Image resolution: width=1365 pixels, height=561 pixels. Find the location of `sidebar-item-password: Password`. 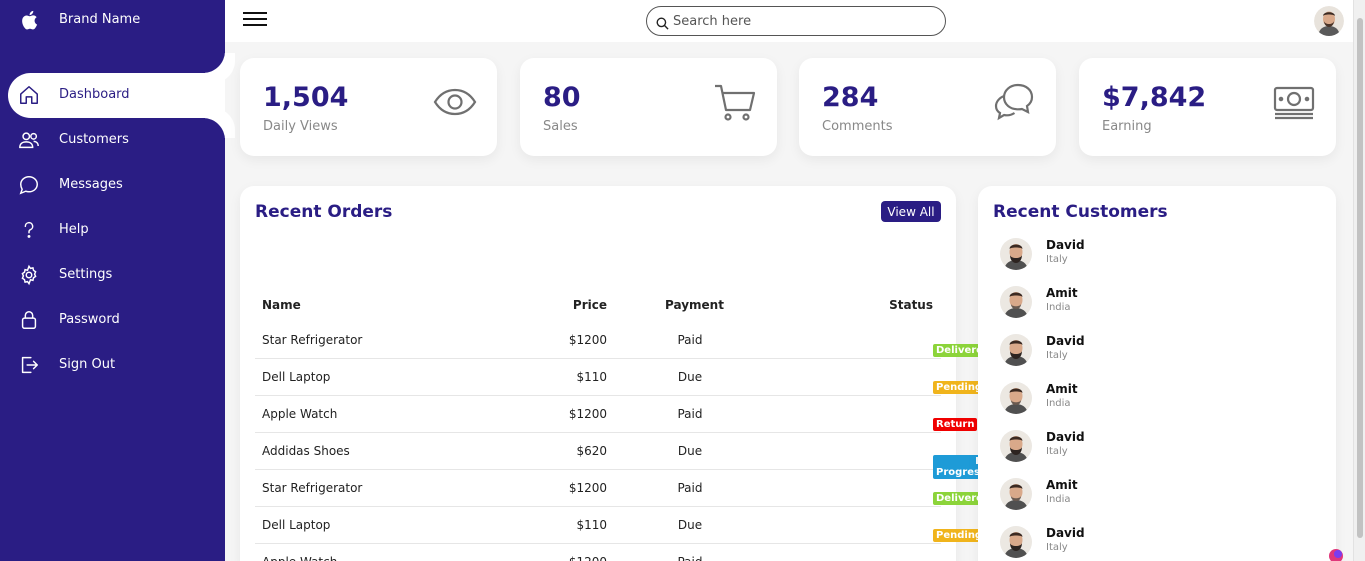

sidebar-item-password: Password is located at coordinates (112, 320).